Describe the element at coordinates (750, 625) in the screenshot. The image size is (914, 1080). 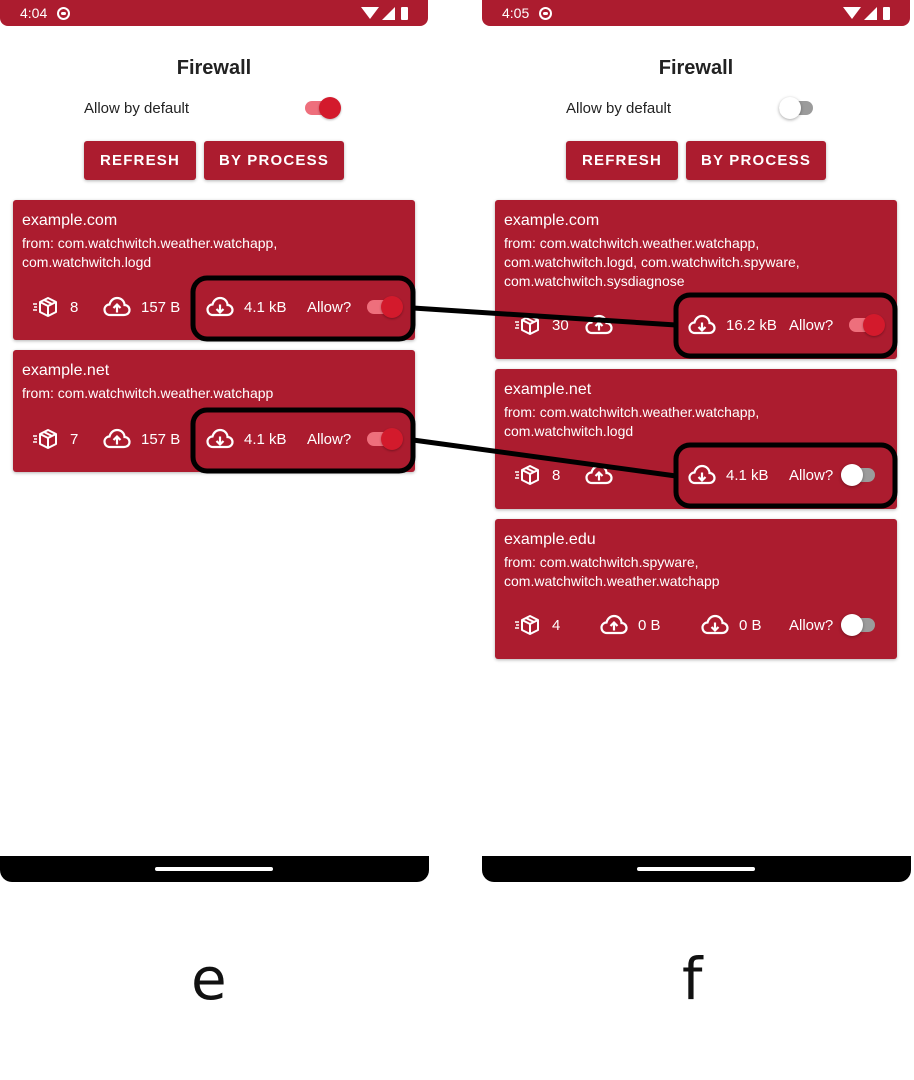
I see `download-bytes: 0 B` at that location.